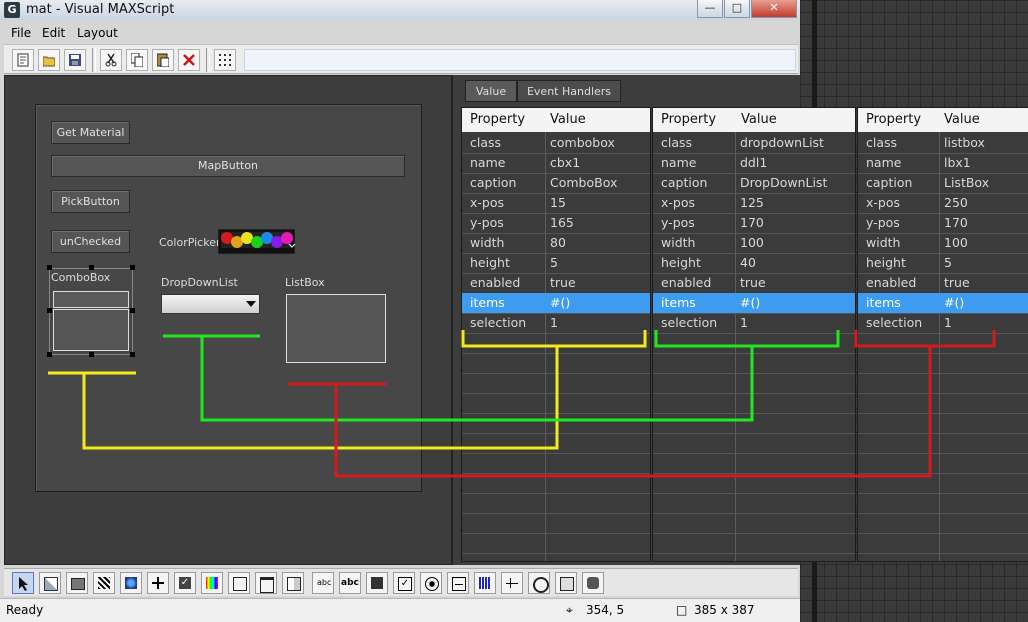 The image size is (1028, 622). Describe the element at coordinates (501, 376) in the screenshot. I see `green-wire` at that location.